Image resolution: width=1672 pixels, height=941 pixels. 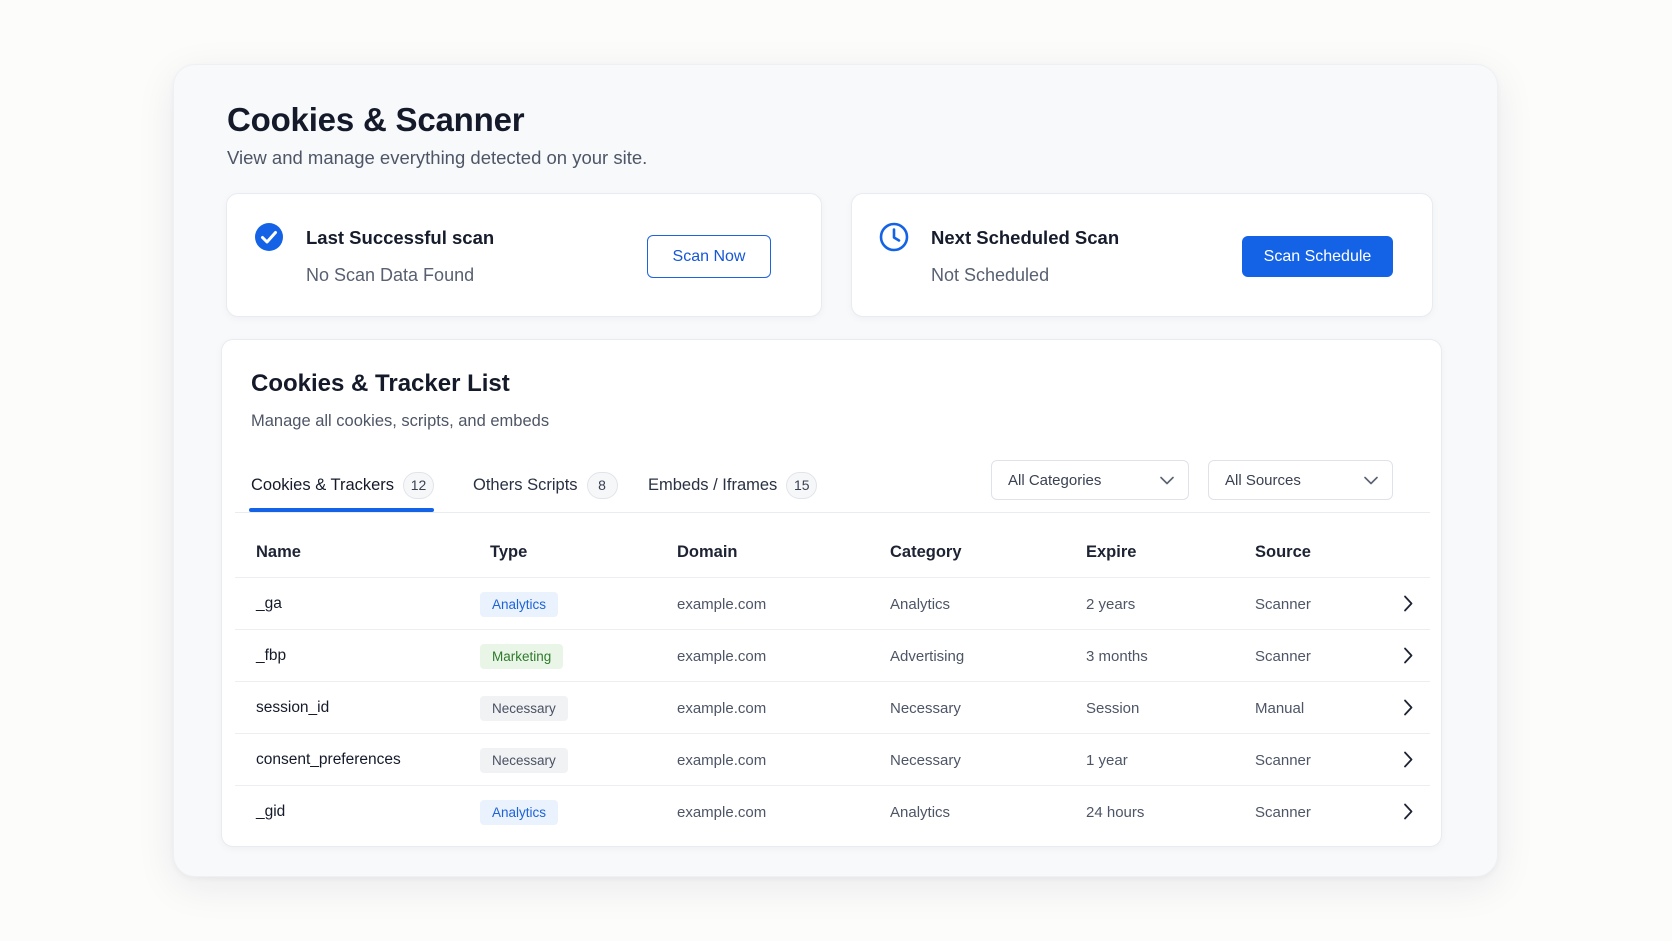 I want to click on active-tab-indicator, so click(x=341, y=510).